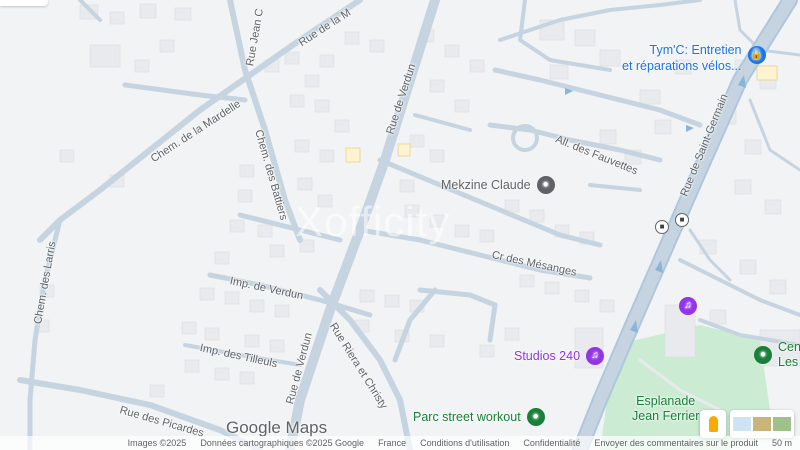 This screenshot has height=450, width=800. Describe the element at coordinates (392, 443) in the screenshot. I see `footer-country: France` at that location.